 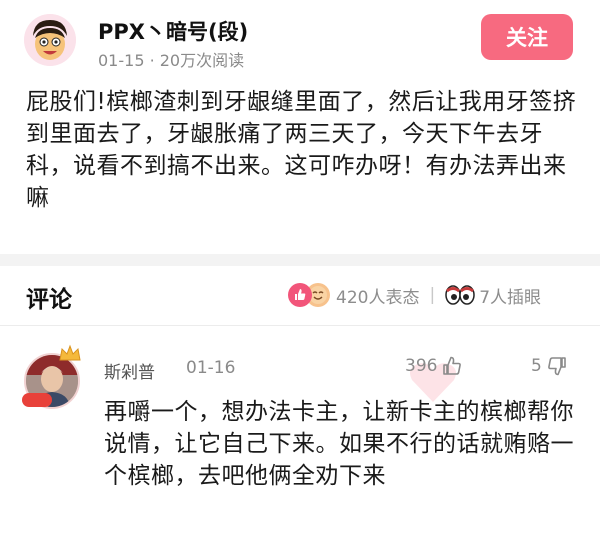 I want to click on reaction-count: 420人表态, so click(x=378, y=297).